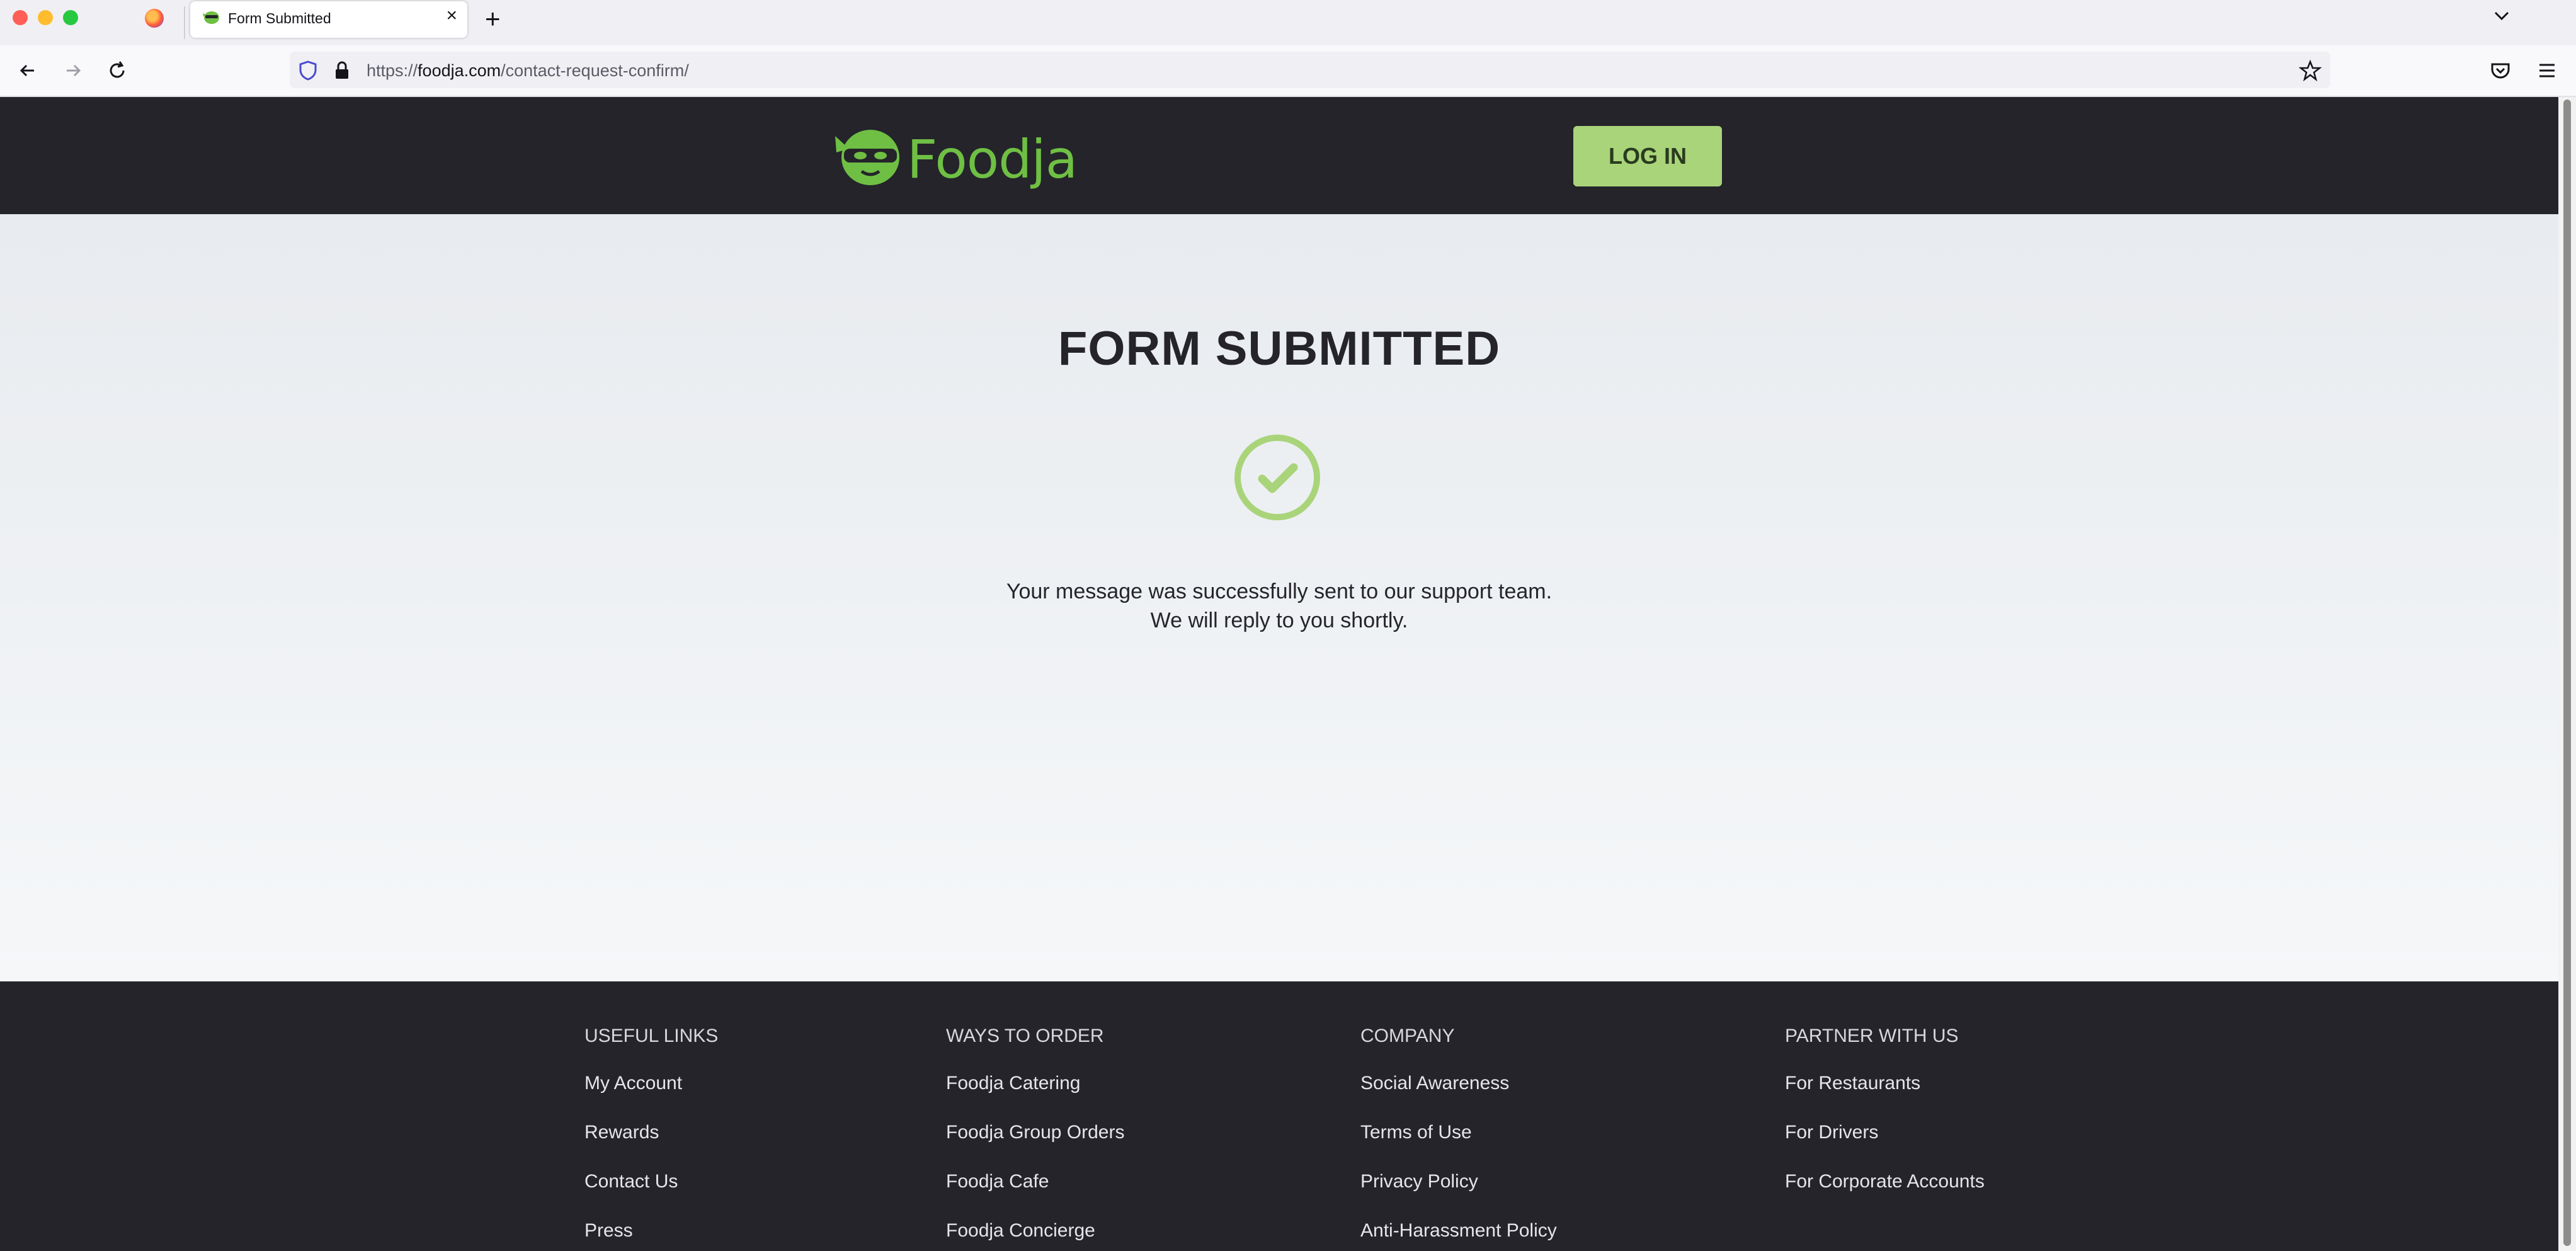 This screenshot has width=2576, height=1251. Describe the element at coordinates (1458, 1195) in the screenshot. I see `footer-link-privacy-policy: Privacy Policy` at that location.